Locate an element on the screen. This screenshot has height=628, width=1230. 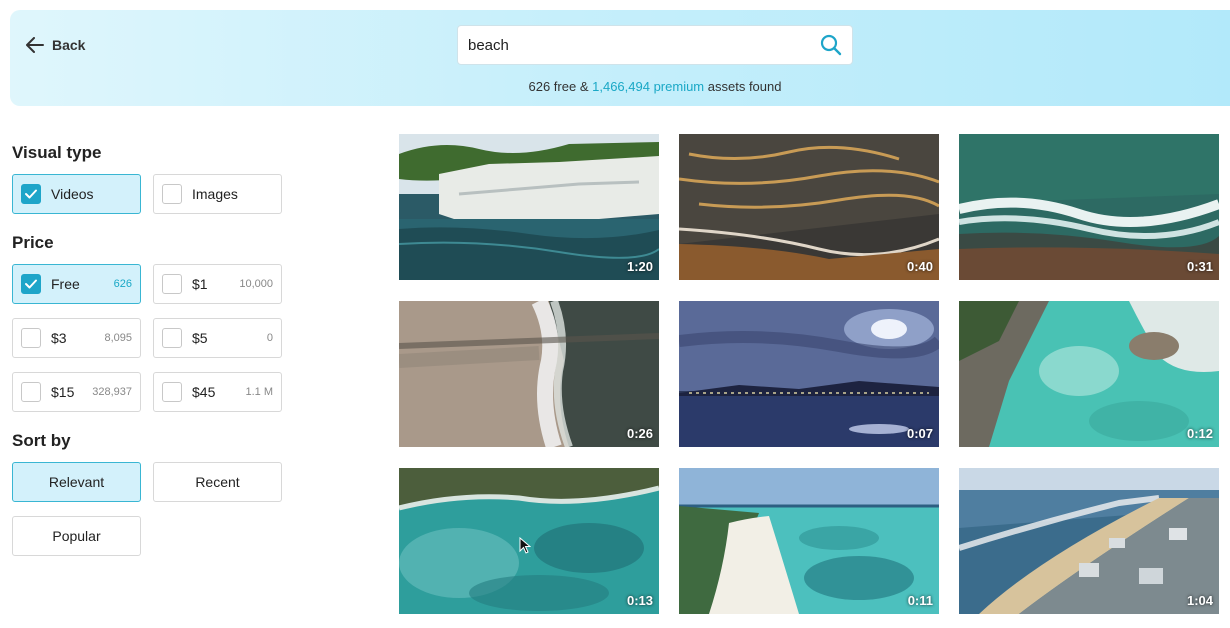
sort-popular-button: Popular is located at coordinates (76, 536).